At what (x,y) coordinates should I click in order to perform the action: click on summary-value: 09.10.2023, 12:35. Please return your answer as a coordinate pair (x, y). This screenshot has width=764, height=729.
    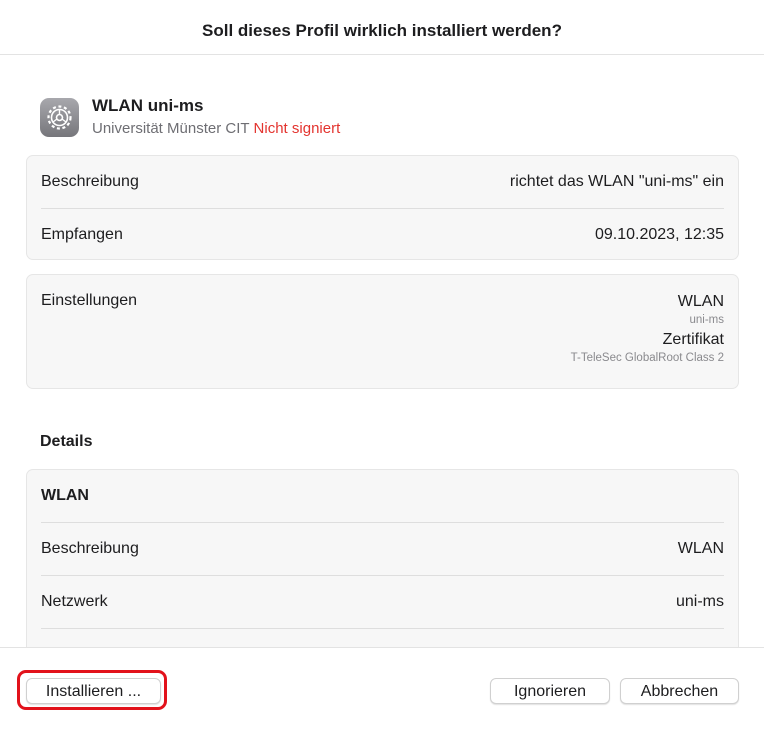
    Looking at the image, I should click on (659, 234).